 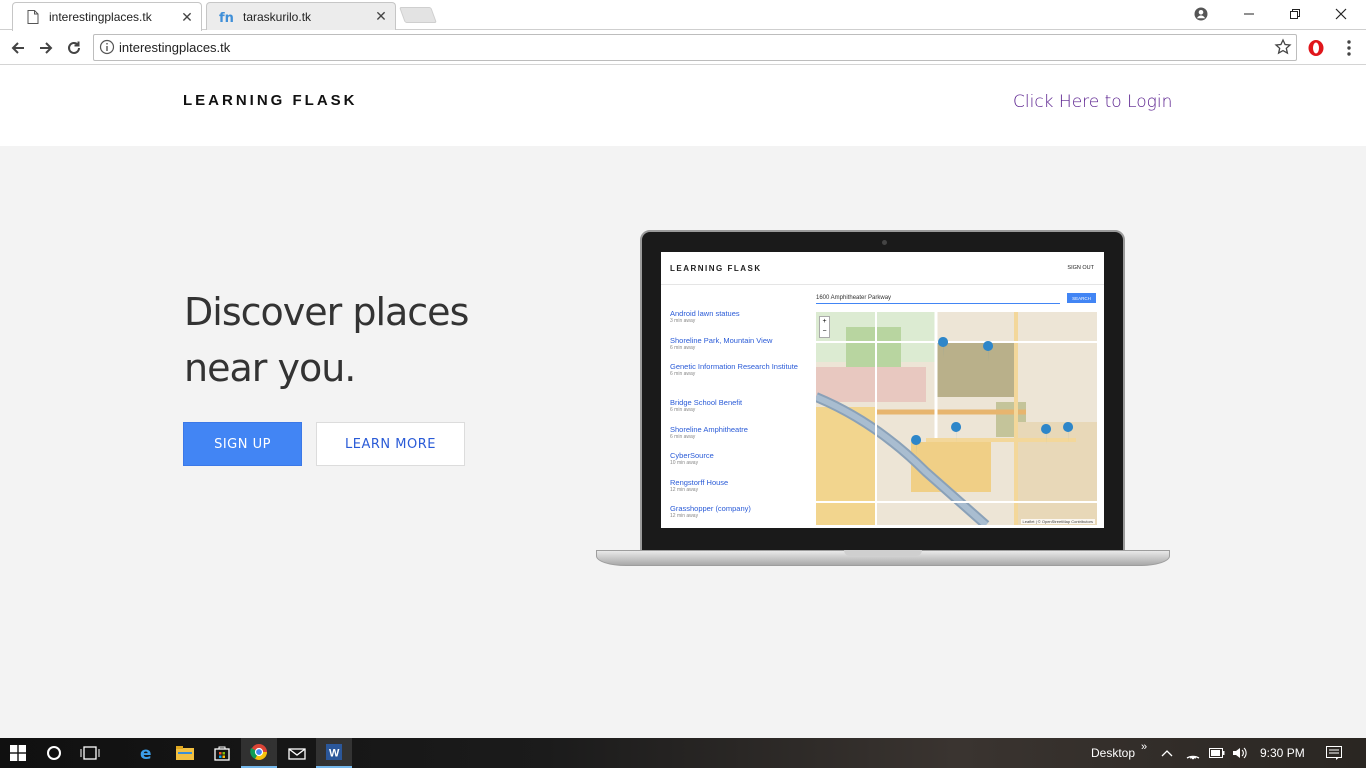 What do you see at coordinates (185, 753) in the screenshot?
I see `file-explorer-icon` at bounding box center [185, 753].